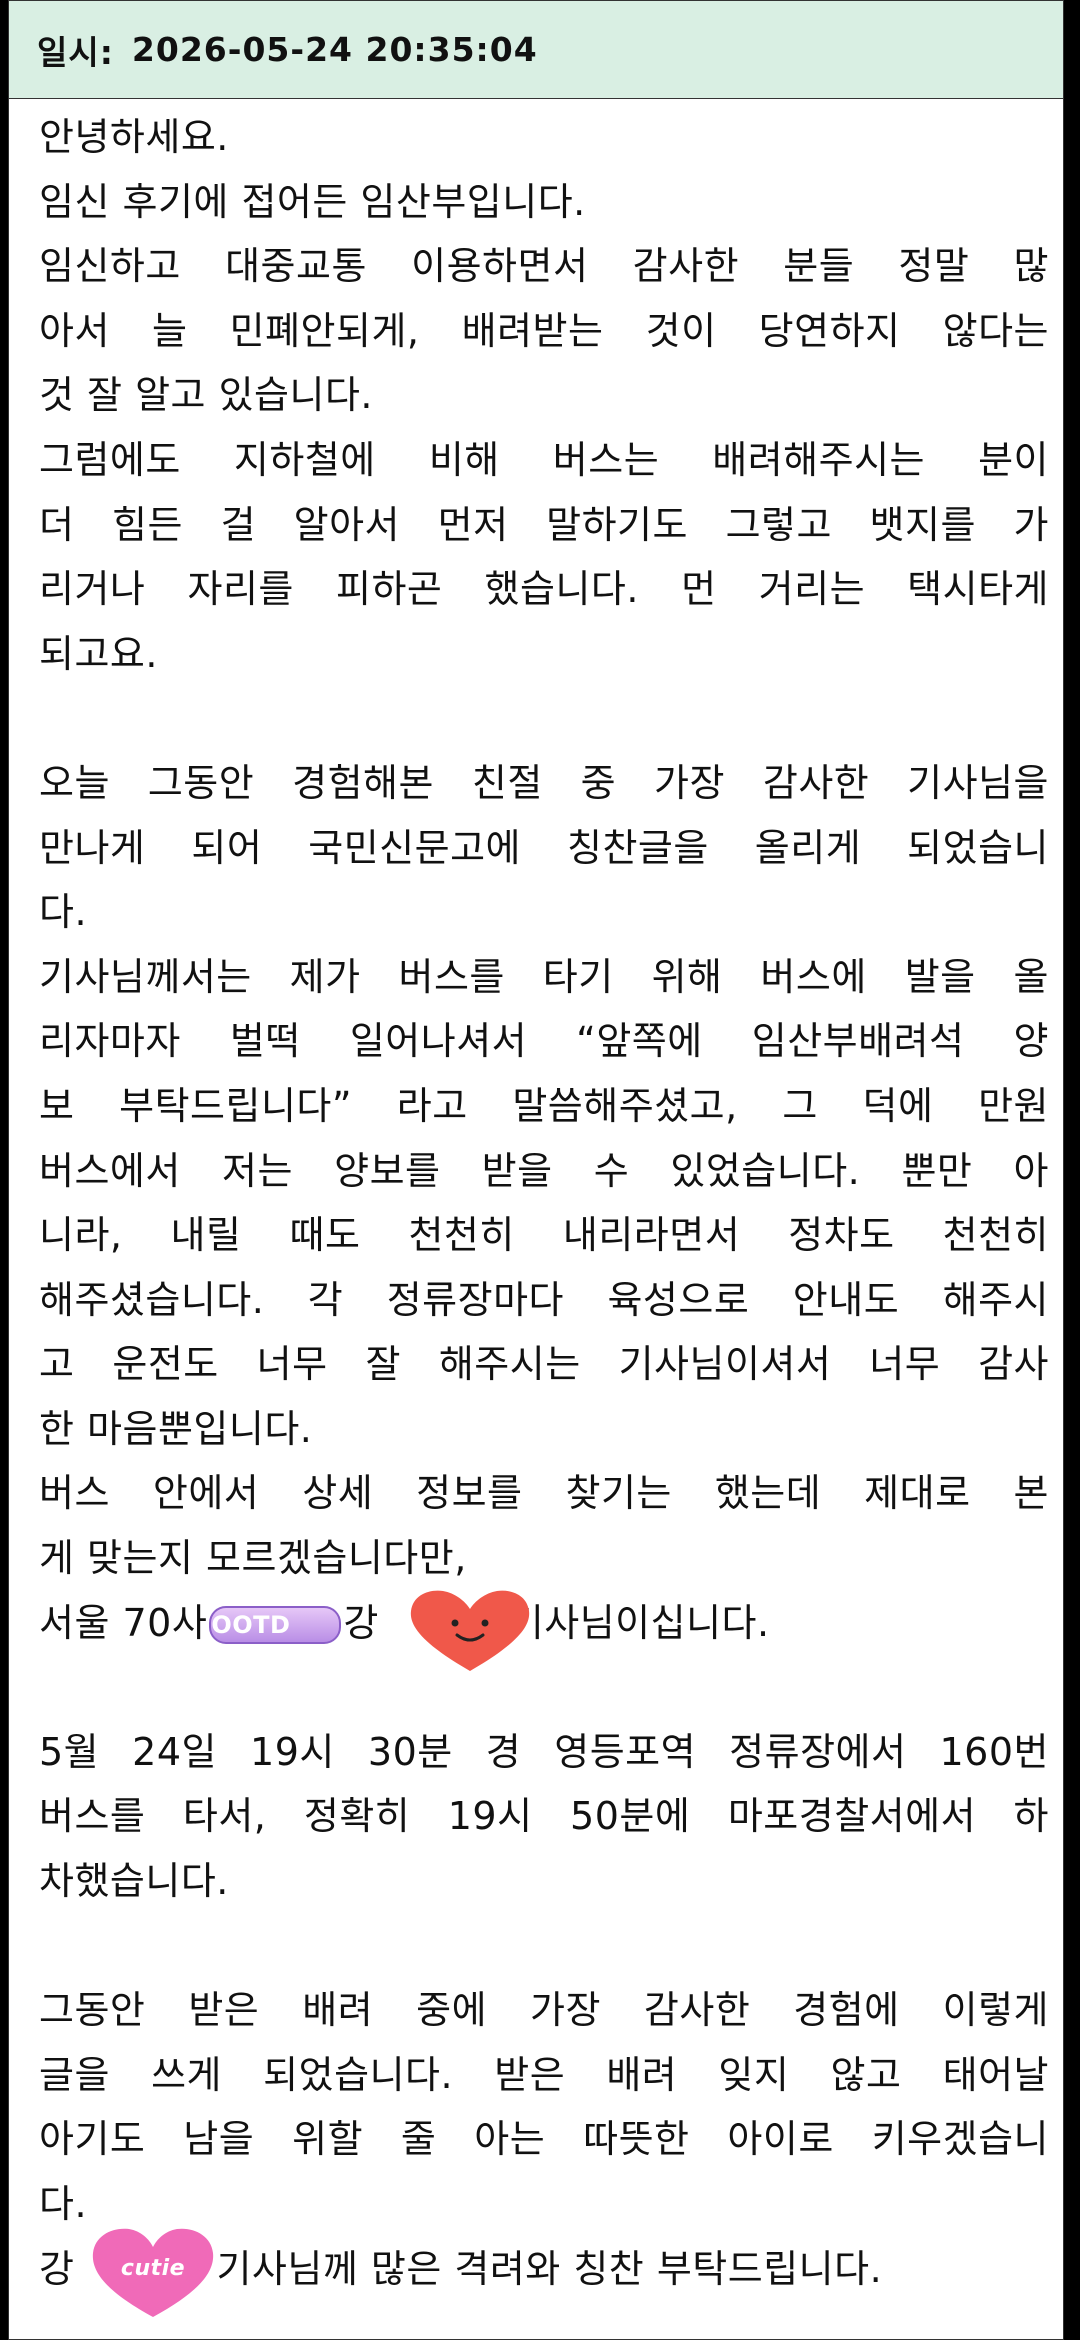 The image size is (1080, 2340). Describe the element at coordinates (312, 201) in the screenshot. I see `text-line: 임신 후기에 접어든 임산부입니다.` at that location.